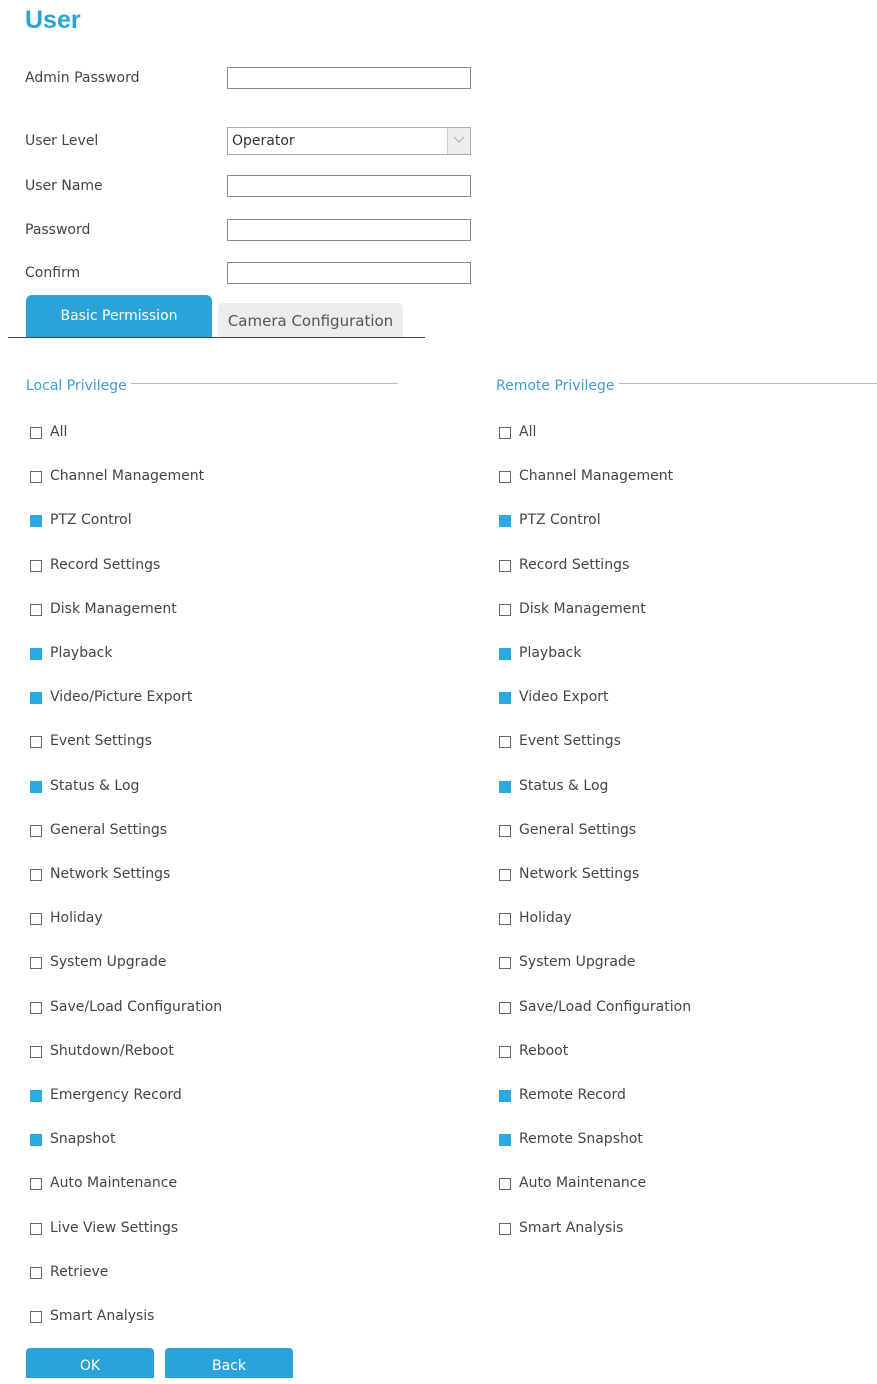 This screenshot has width=877, height=1384. I want to click on privilege-label: Remote Snapshot, so click(581, 1139).